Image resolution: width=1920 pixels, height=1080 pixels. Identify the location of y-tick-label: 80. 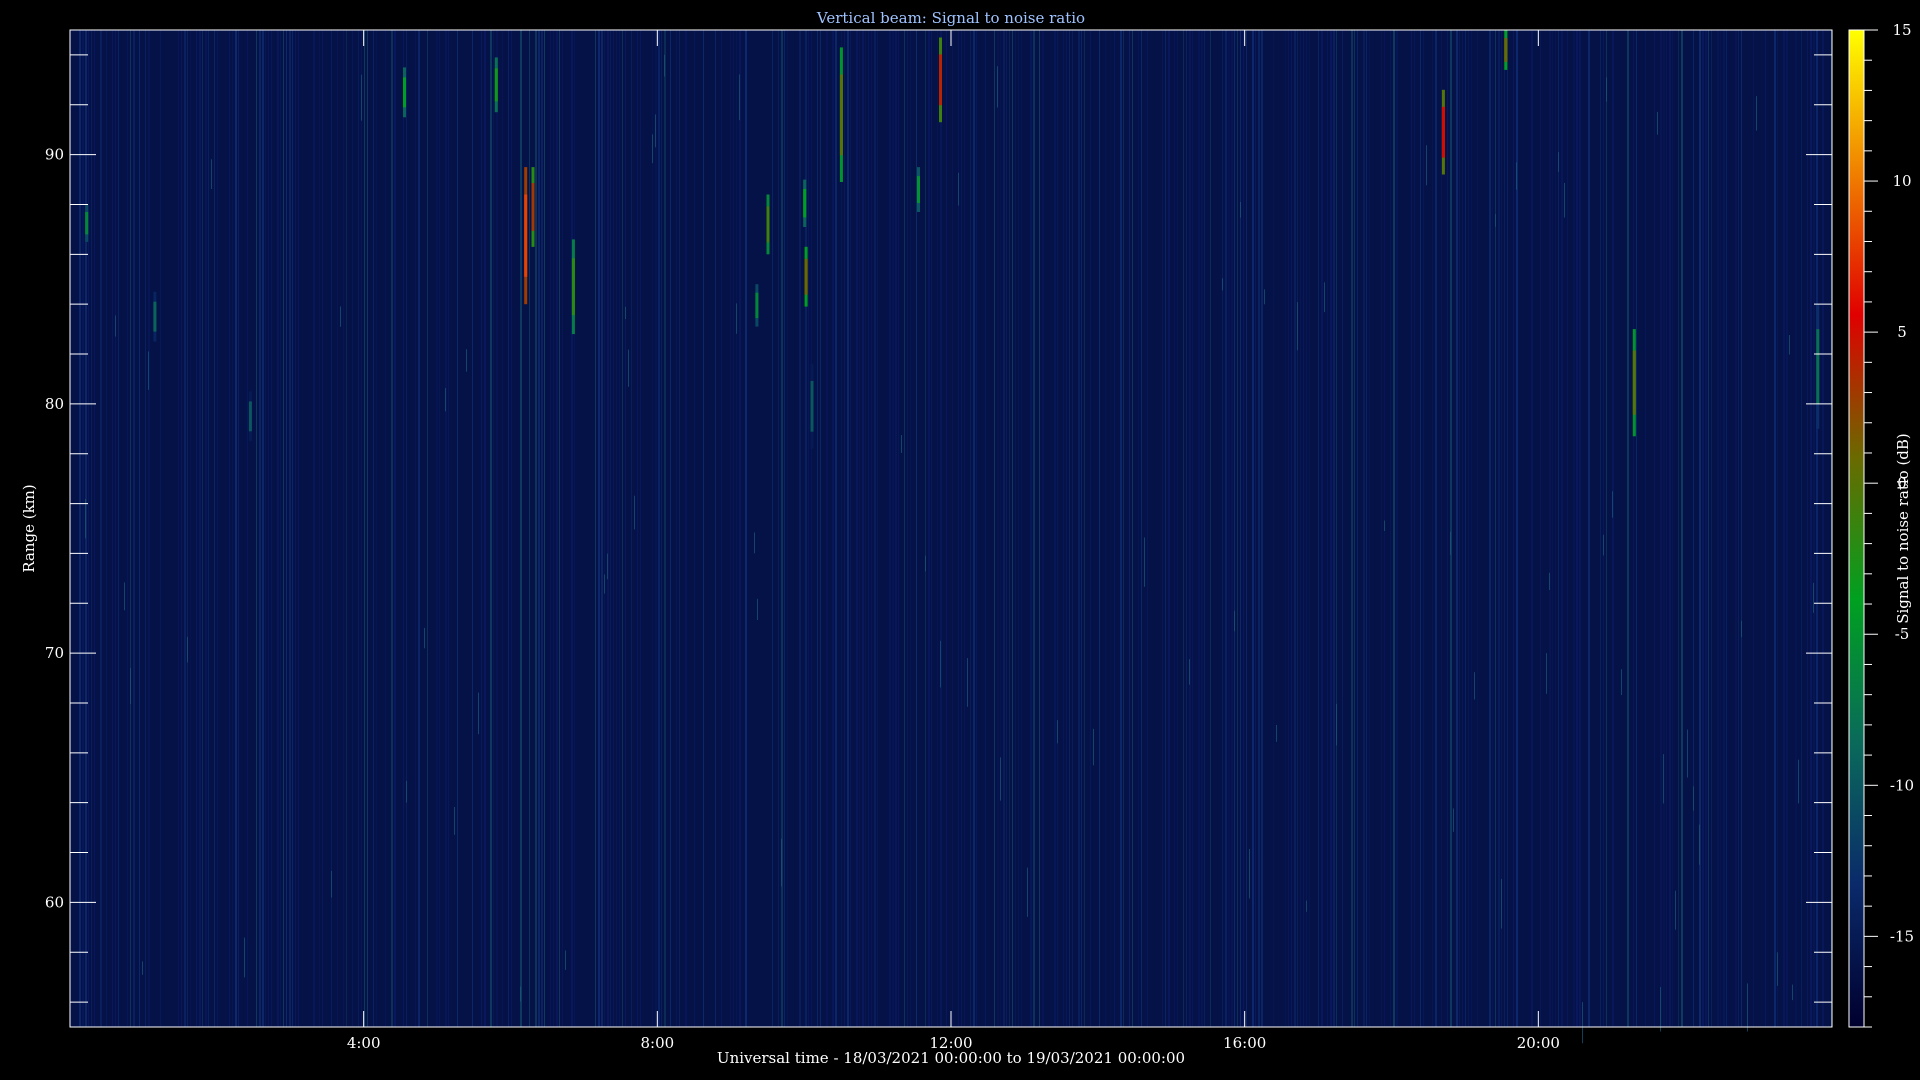
(54, 404).